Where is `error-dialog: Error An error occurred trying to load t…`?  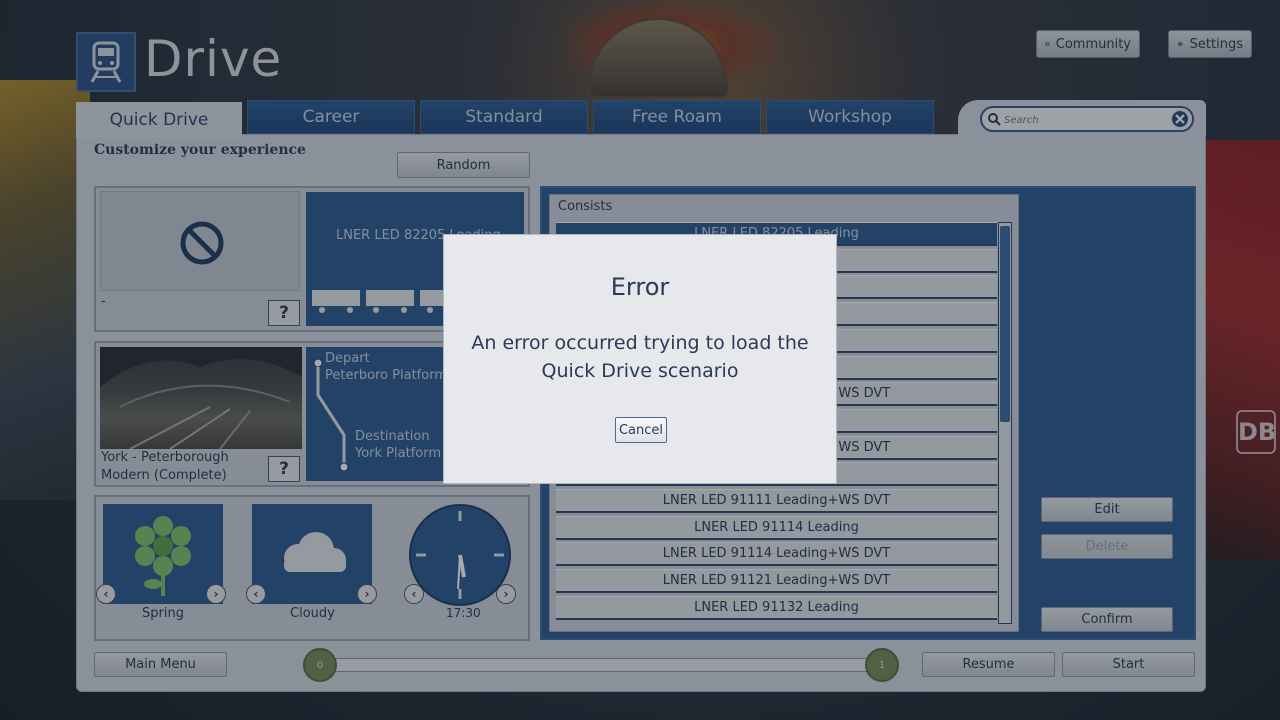
error-dialog: Error An error occurred trying to load t… is located at coordinates (640, 359).